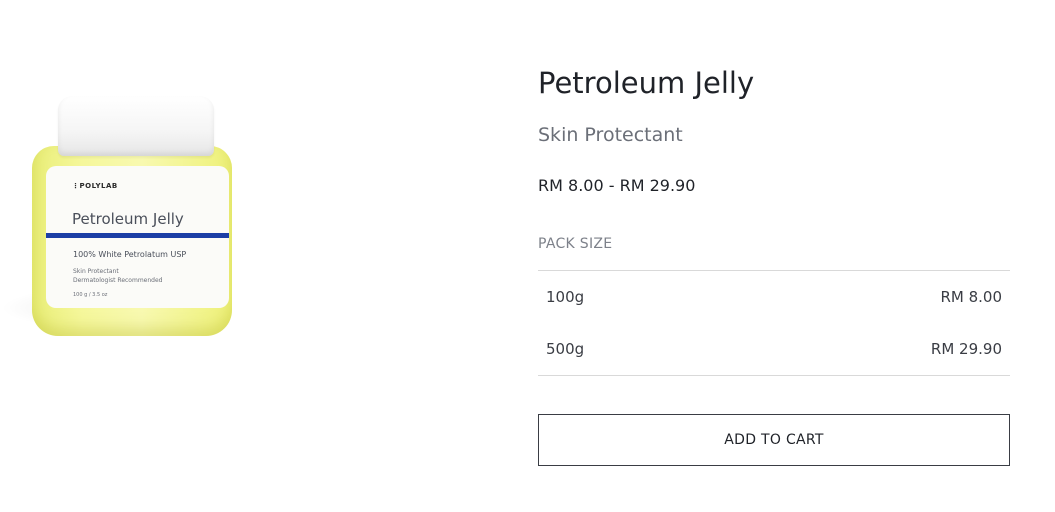 This screenshot has width=1055, height=512. I want to click on jar-label-title: Petroleum Jelly, so click(128, 219).